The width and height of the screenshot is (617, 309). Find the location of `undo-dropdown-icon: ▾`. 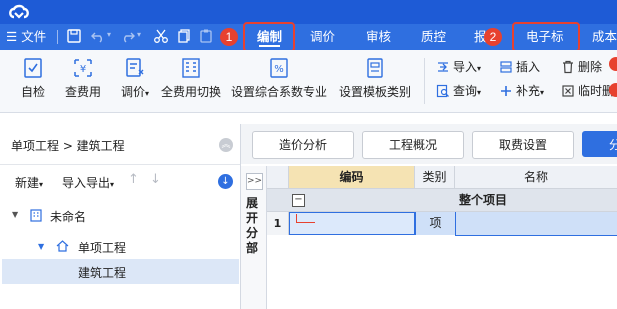

undo-dropdown-icon: ▾ is located at coordinates (109, 34).